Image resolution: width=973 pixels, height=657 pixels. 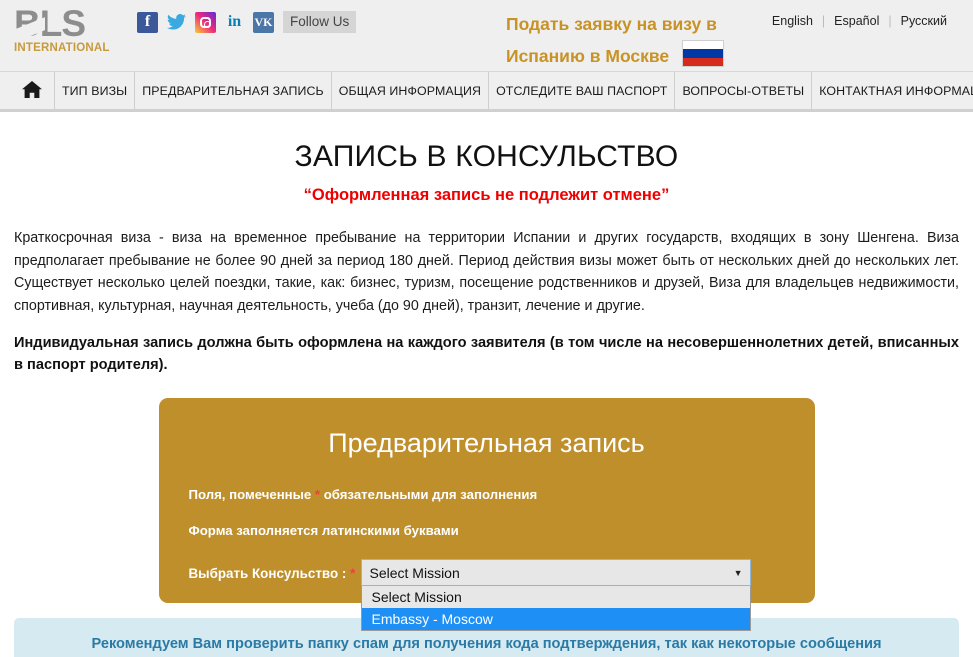 I want to click on header-title-line2: Испанию в Москве, so click(x=588, y=56).